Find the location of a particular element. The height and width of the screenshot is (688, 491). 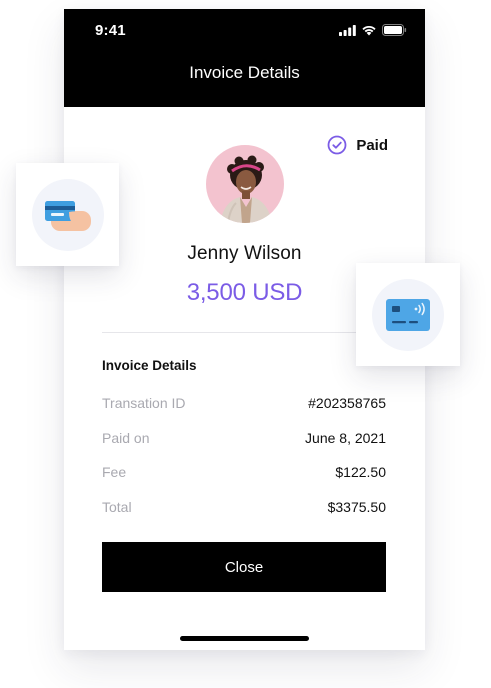

detail-value: $122.50 is located at coordinates (360, 472).